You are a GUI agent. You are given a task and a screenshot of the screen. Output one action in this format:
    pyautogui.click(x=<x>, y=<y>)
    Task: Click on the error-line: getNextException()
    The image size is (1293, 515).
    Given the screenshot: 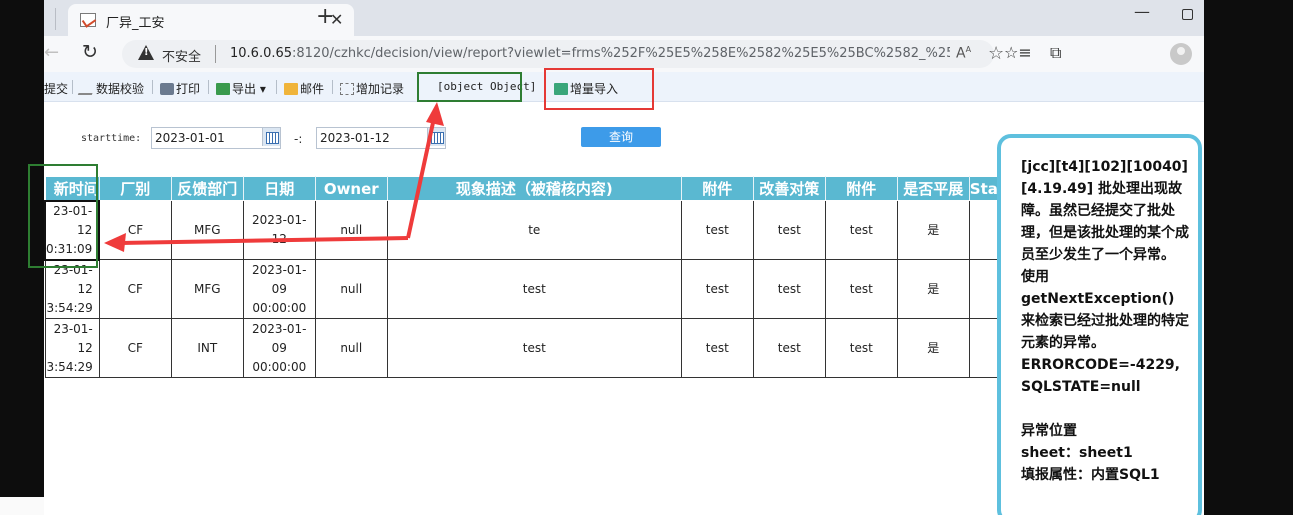 What is the action you would take?
    pyautogui.click(x=1098, y=299)
    